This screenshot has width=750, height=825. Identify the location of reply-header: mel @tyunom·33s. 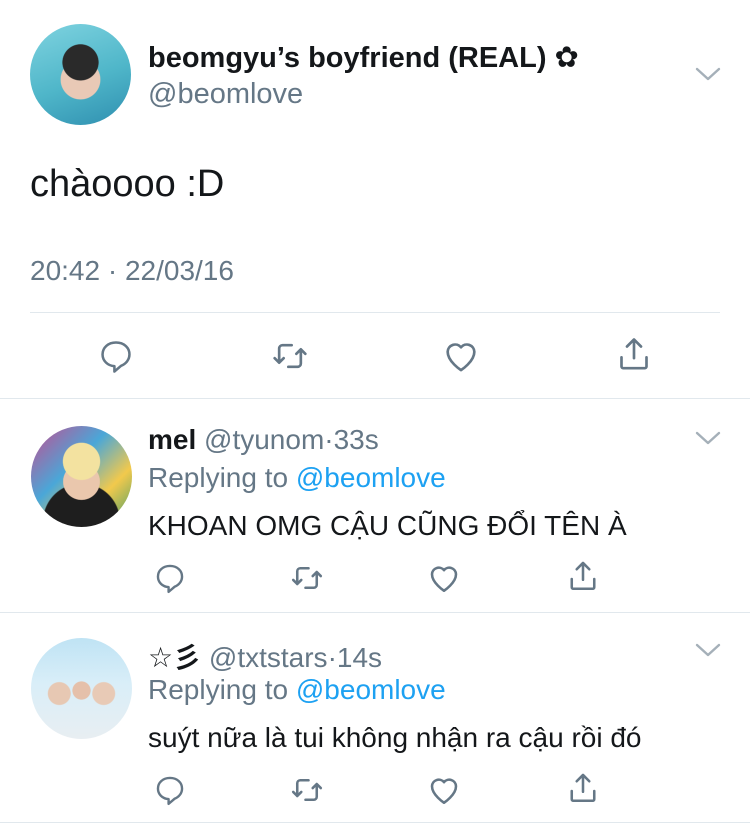
(263, 440).